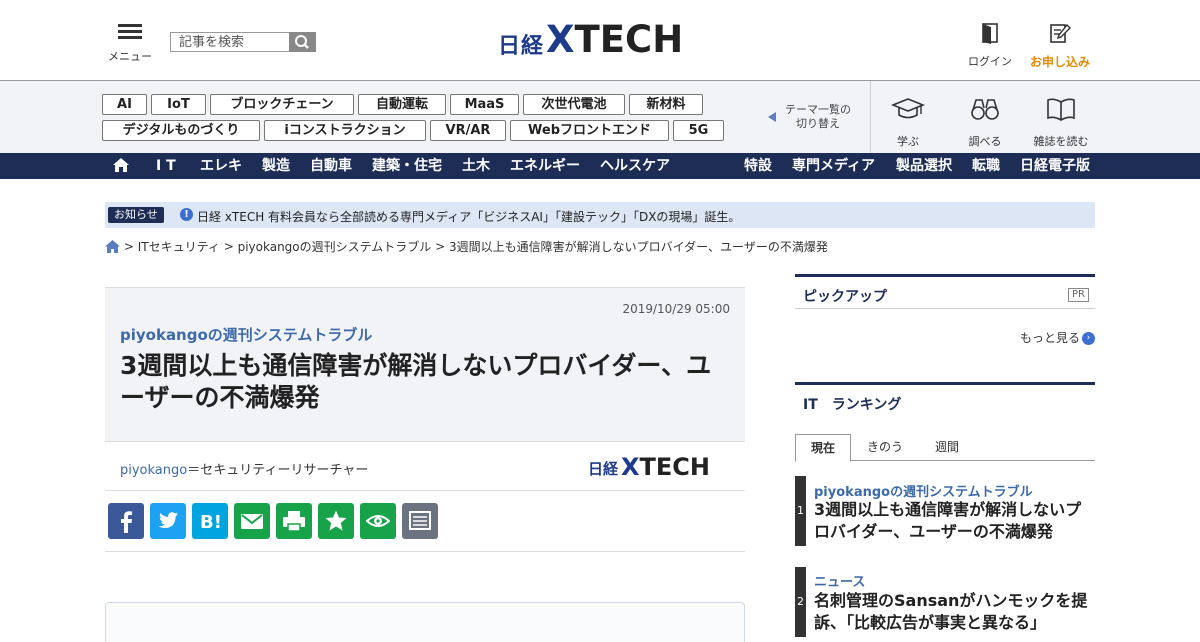 The image size is (1200, 642). I want to click on tab-weekly: 週間, so click(947, 447).